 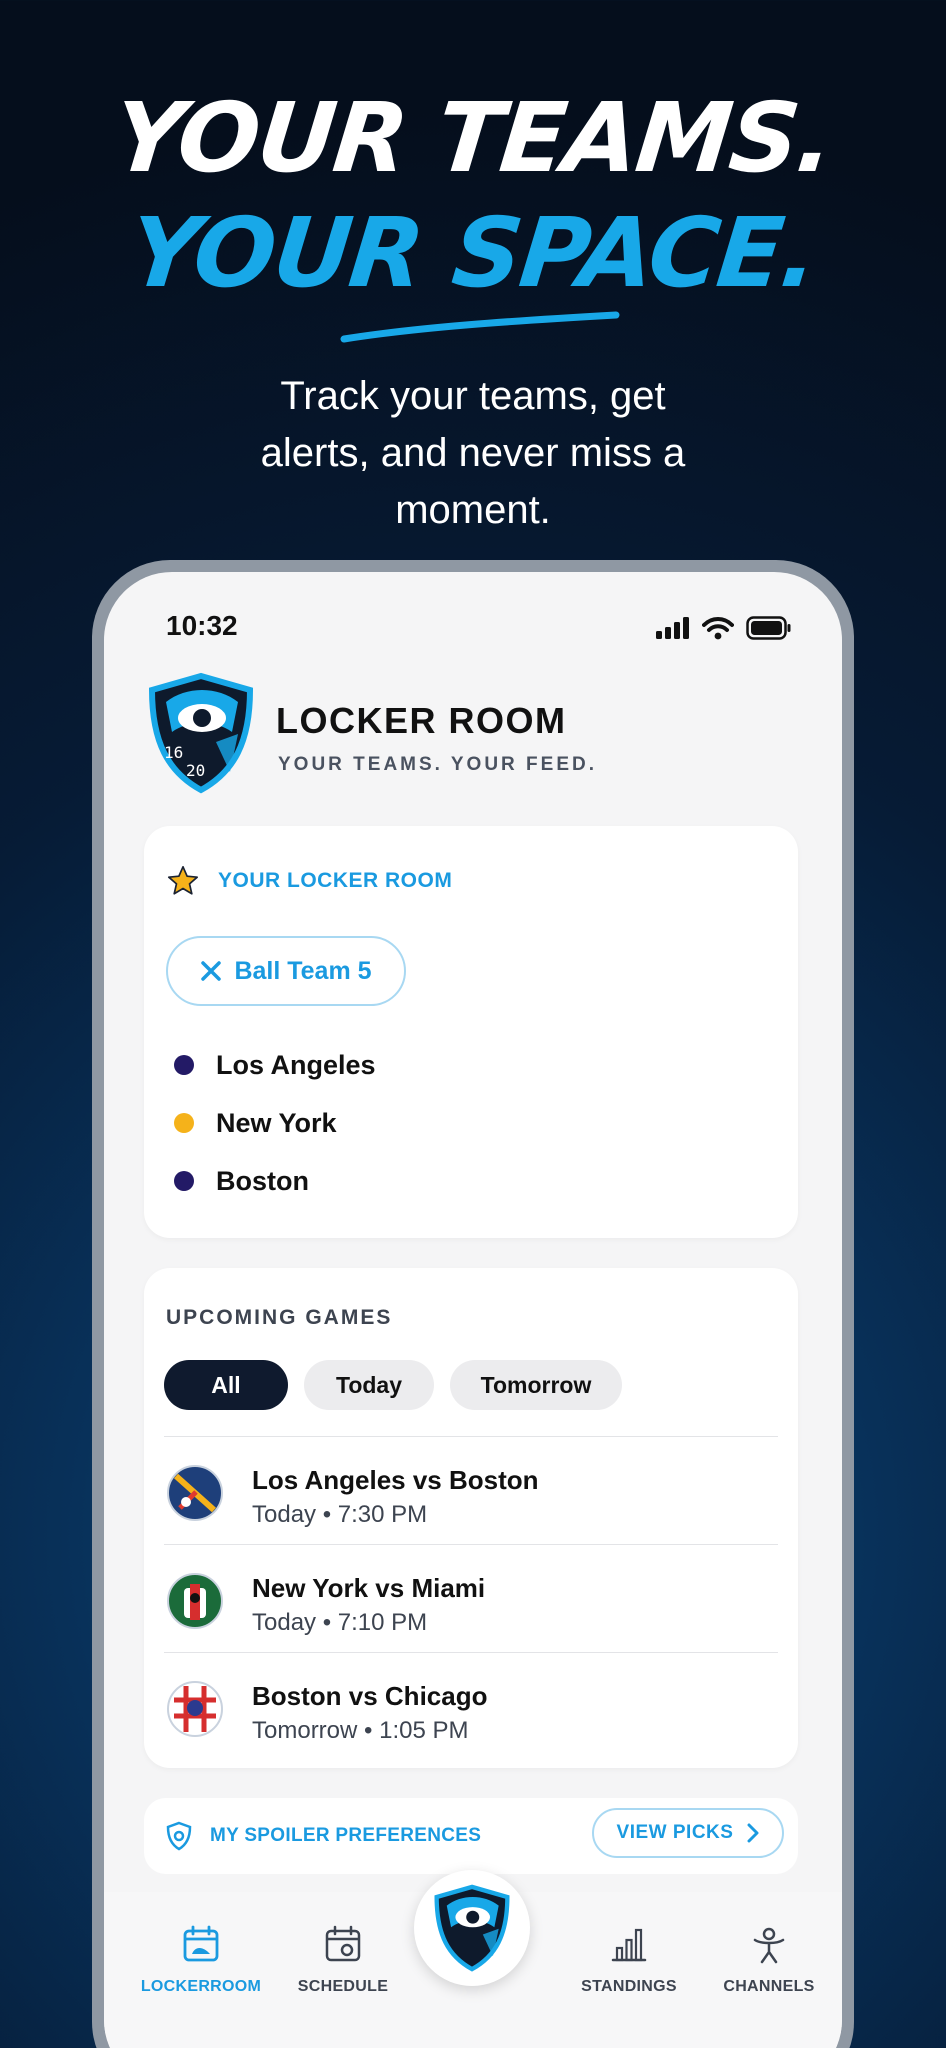 I want to click on bottom-tab-bar: LOCKERROOM SCHEDULE STANDINGS CHANNELS, so click(x=473, y=1959).